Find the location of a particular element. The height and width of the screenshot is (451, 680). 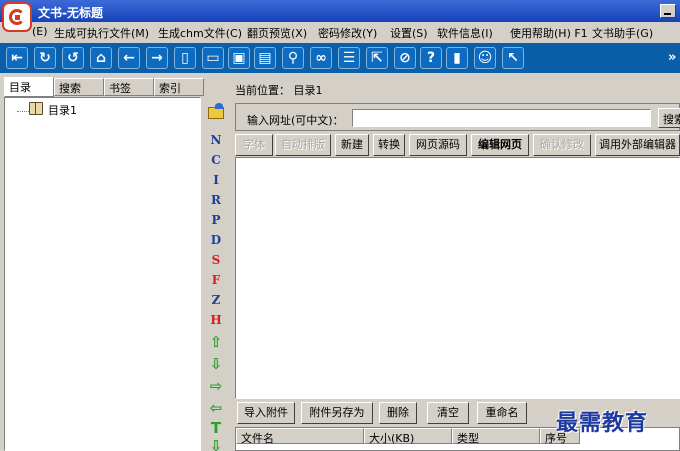

refresh-icon: ↻ is located at coordinates (45, 58).